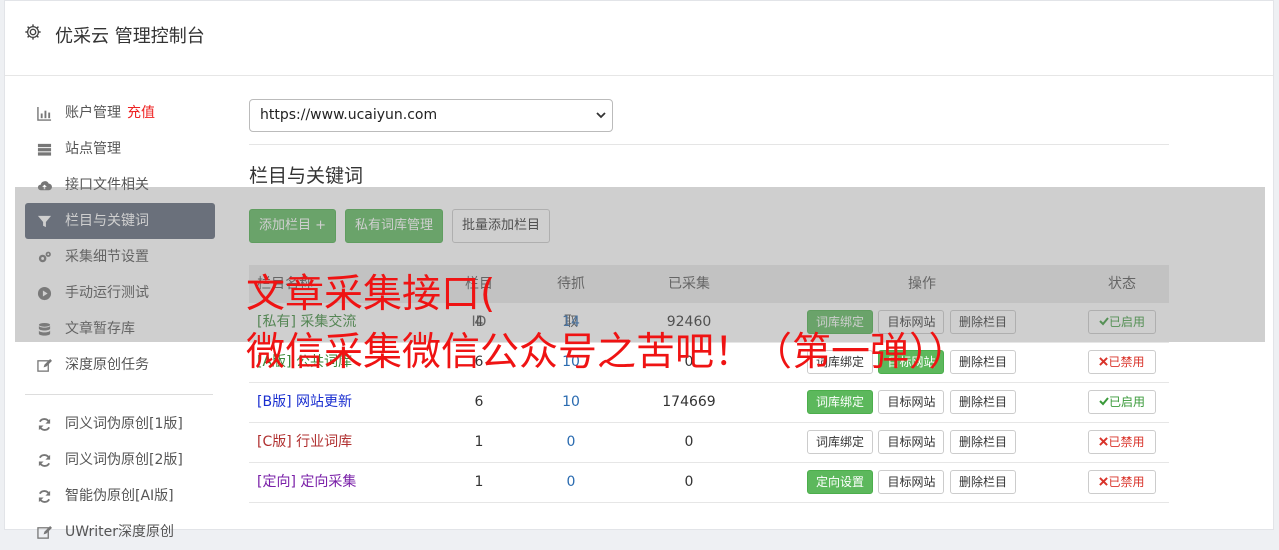 This screenshot has width=1279, height=550. What do you see at coordinates (571, 402) in the screenshot?
I see `pending-count-link: 10` at bounding box center [571, 402].